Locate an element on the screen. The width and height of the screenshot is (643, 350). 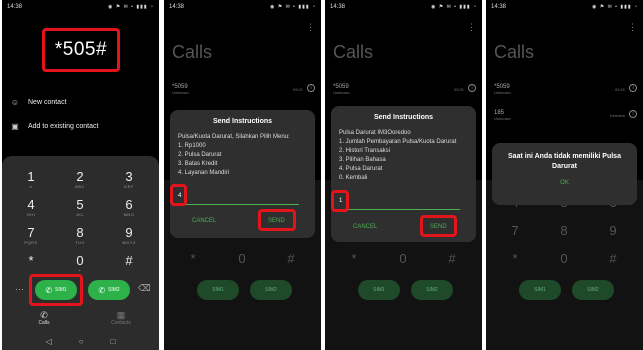
ussd-code-display: *505# is located at coordinates (81, 49).